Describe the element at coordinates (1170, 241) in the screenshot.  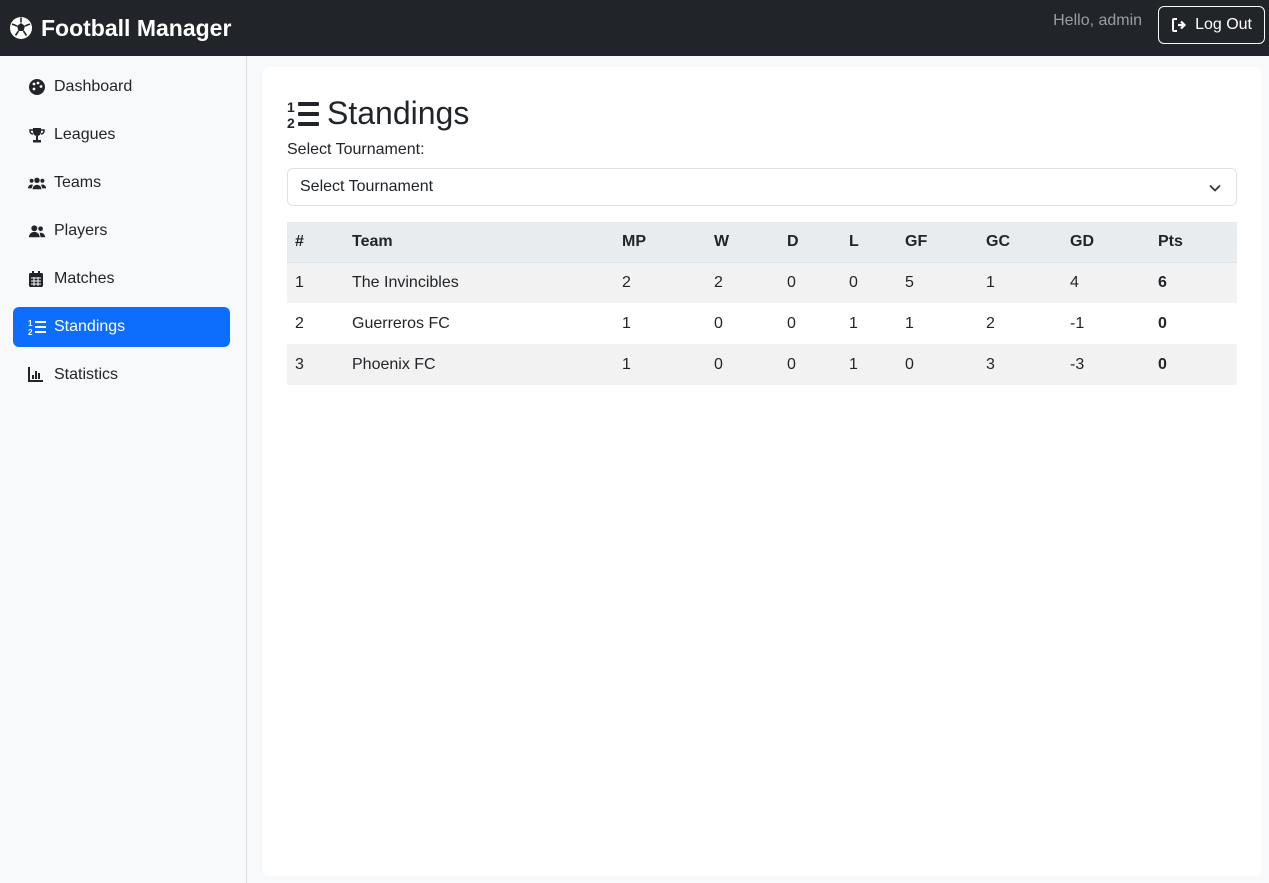
I see `col-header-pts: Pts` at that location.